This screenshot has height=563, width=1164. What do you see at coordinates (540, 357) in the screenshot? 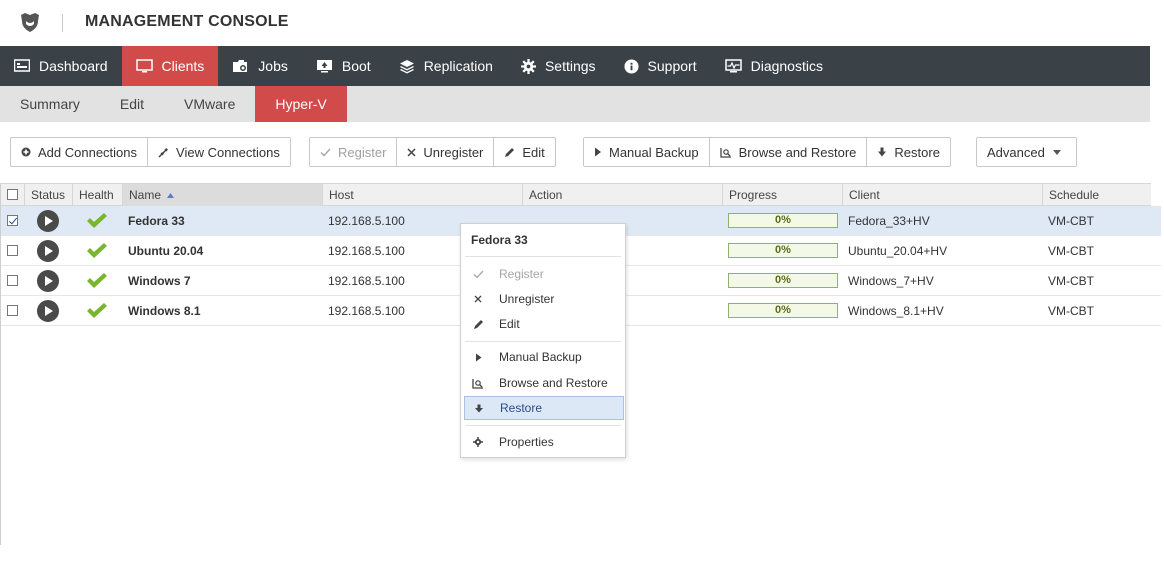
I see `menu-item-manual-backup-label: Manual Backup` at bounding box center [540, 357].